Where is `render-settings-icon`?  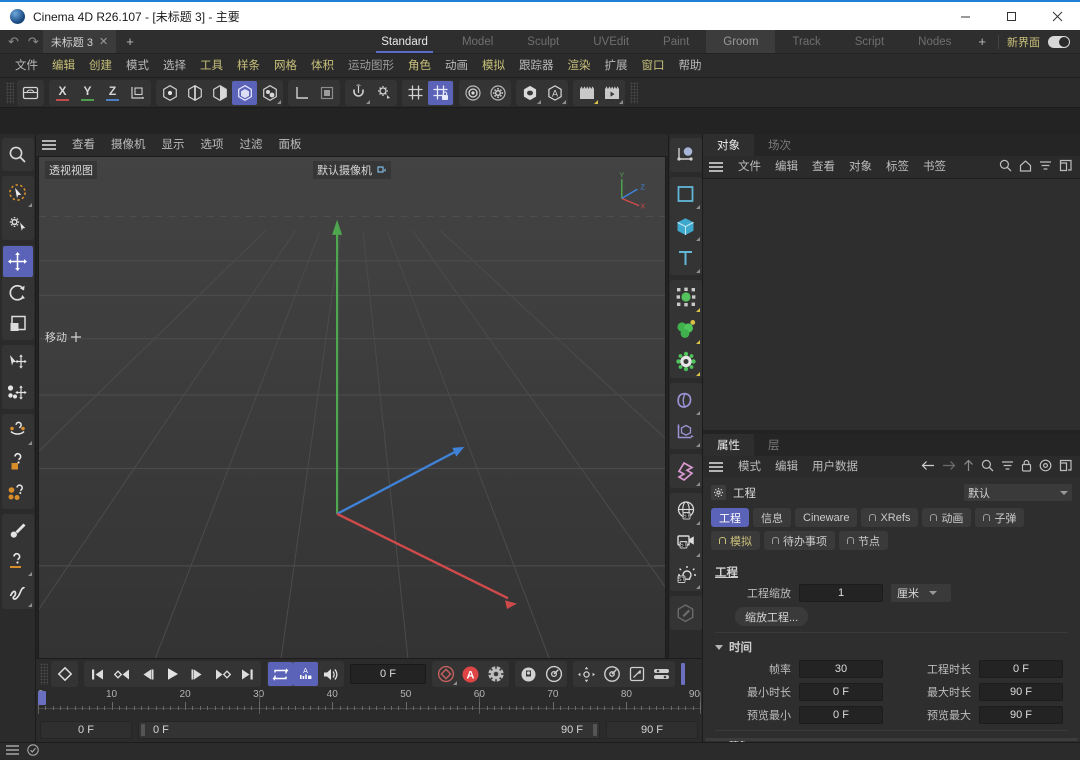
render-settings-icon is located at coordinates (497, 93).